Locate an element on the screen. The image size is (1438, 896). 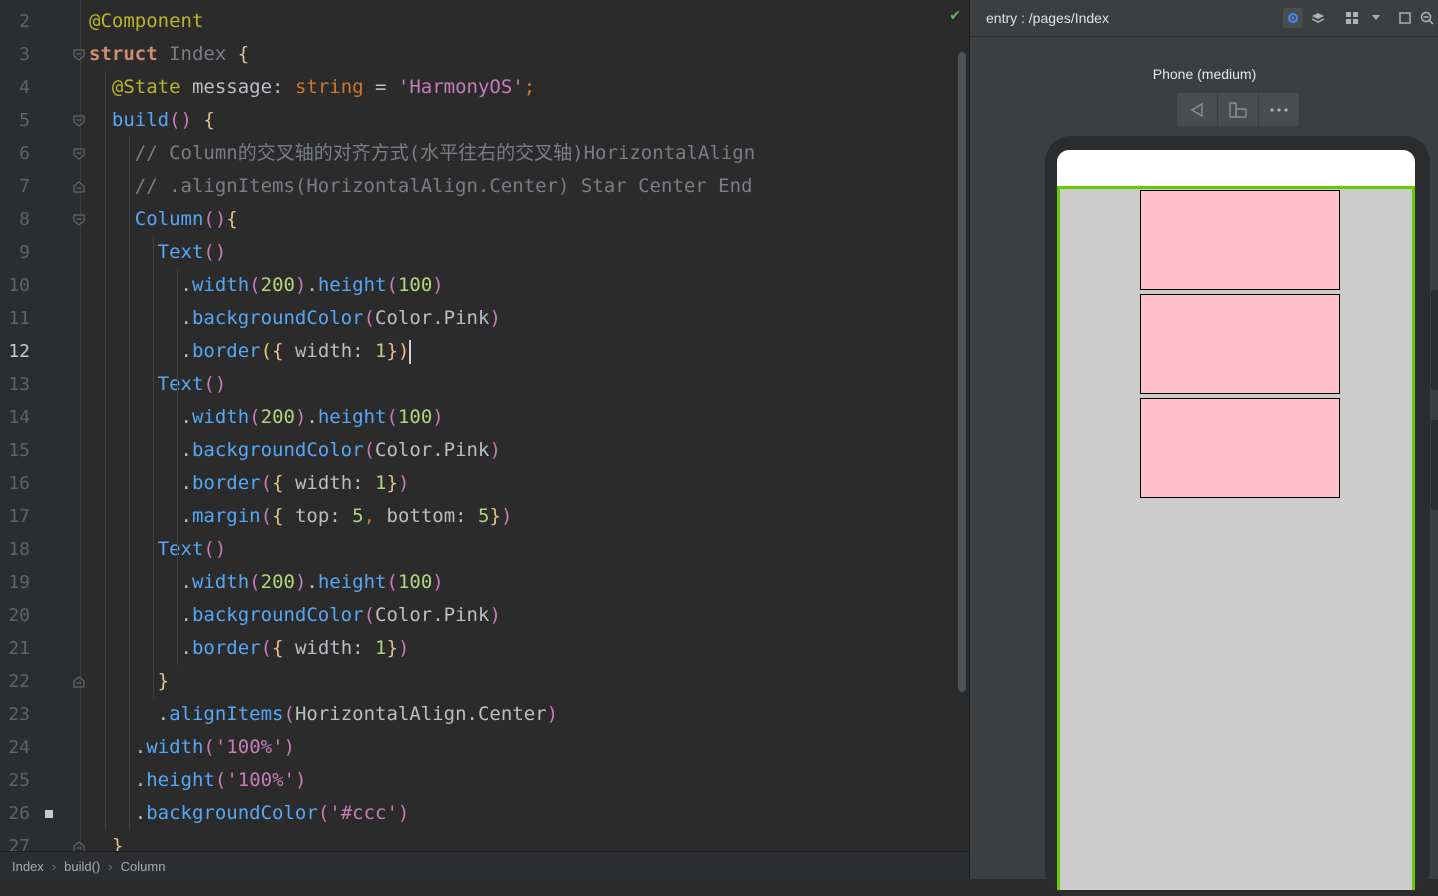
multi-device-icon is located at coordinates (1352, 18).